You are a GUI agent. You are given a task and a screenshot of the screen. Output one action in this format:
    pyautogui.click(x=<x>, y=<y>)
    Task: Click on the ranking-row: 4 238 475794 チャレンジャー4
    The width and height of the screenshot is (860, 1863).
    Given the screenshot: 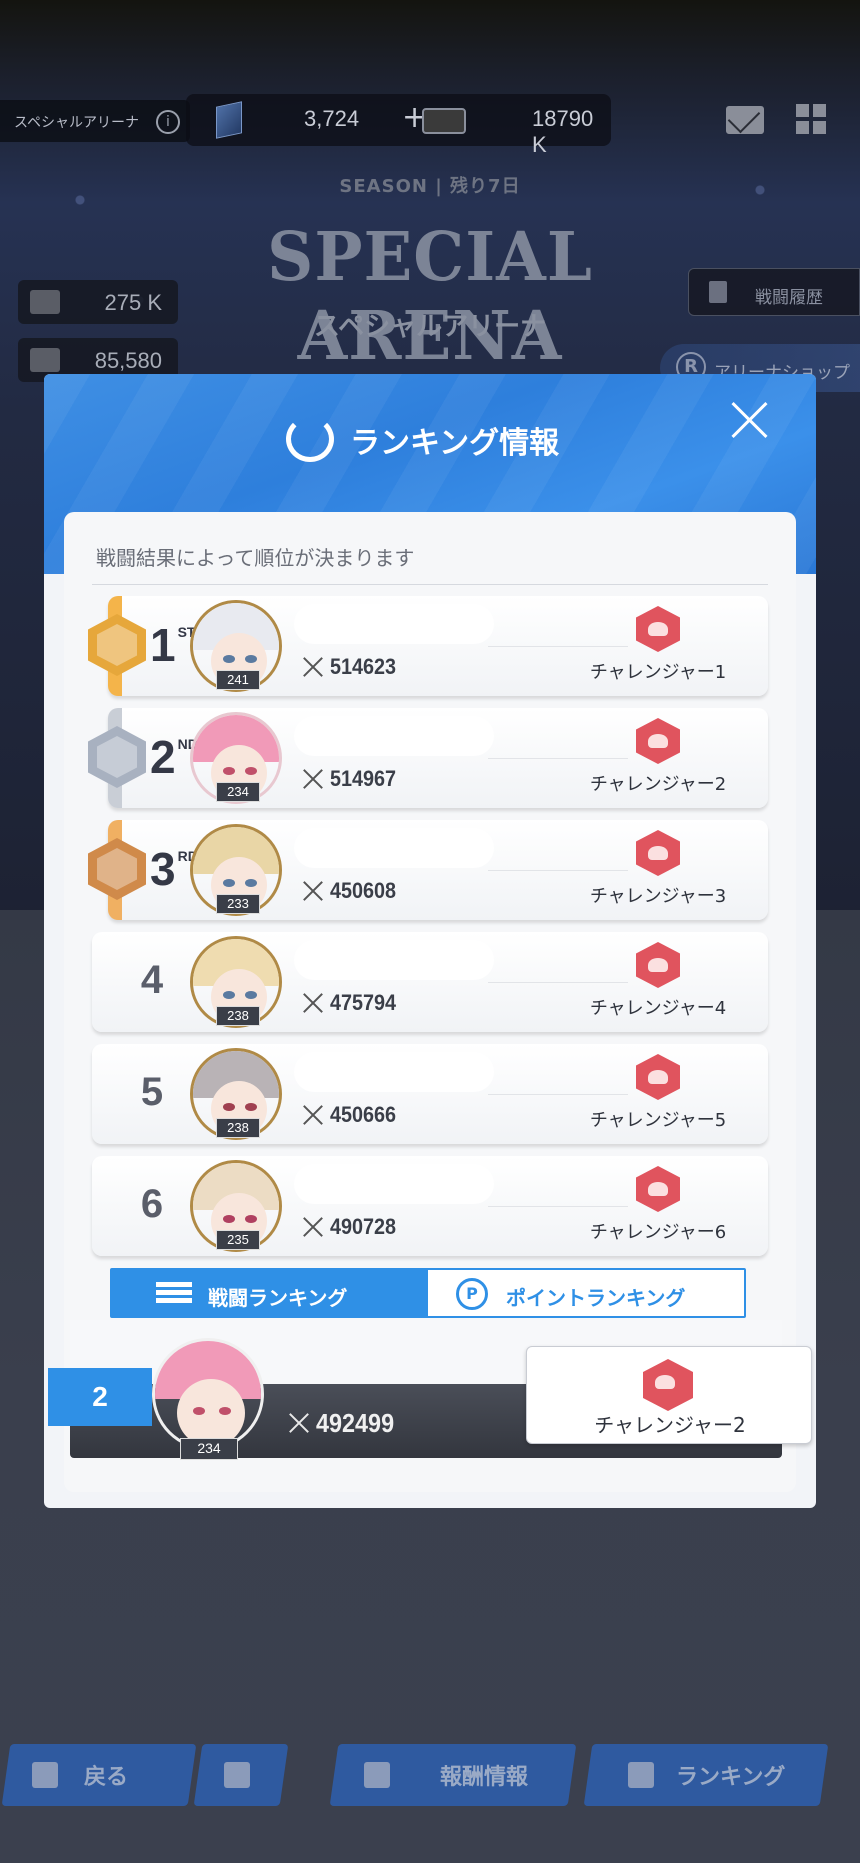 What is the action you would take?
    pyautogui.click(x=428, y=985)
    